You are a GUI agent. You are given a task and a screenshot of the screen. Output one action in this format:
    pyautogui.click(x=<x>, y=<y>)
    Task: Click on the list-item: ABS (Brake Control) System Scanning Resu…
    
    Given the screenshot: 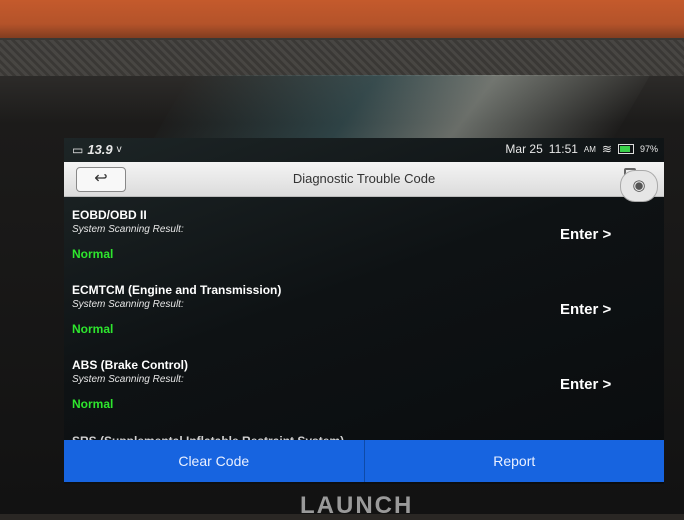 What is the action you would take?
    pyautogui.click(x=364, y=391)
    